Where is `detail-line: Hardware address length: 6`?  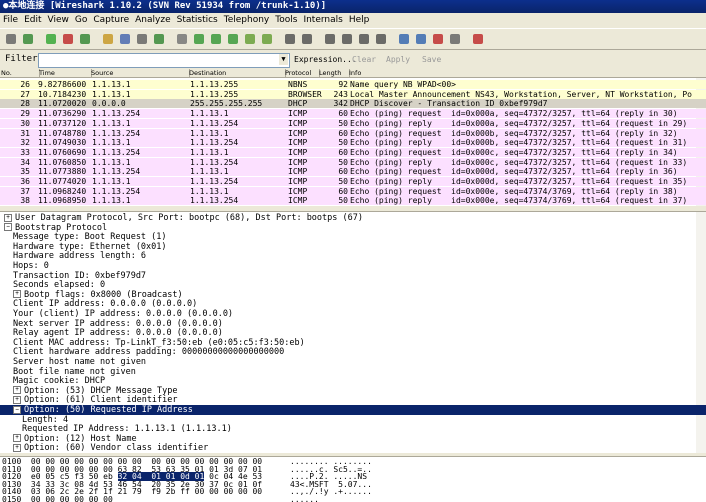 detail-line: Hardware address length: 6 is located at coordinates (353, 256).